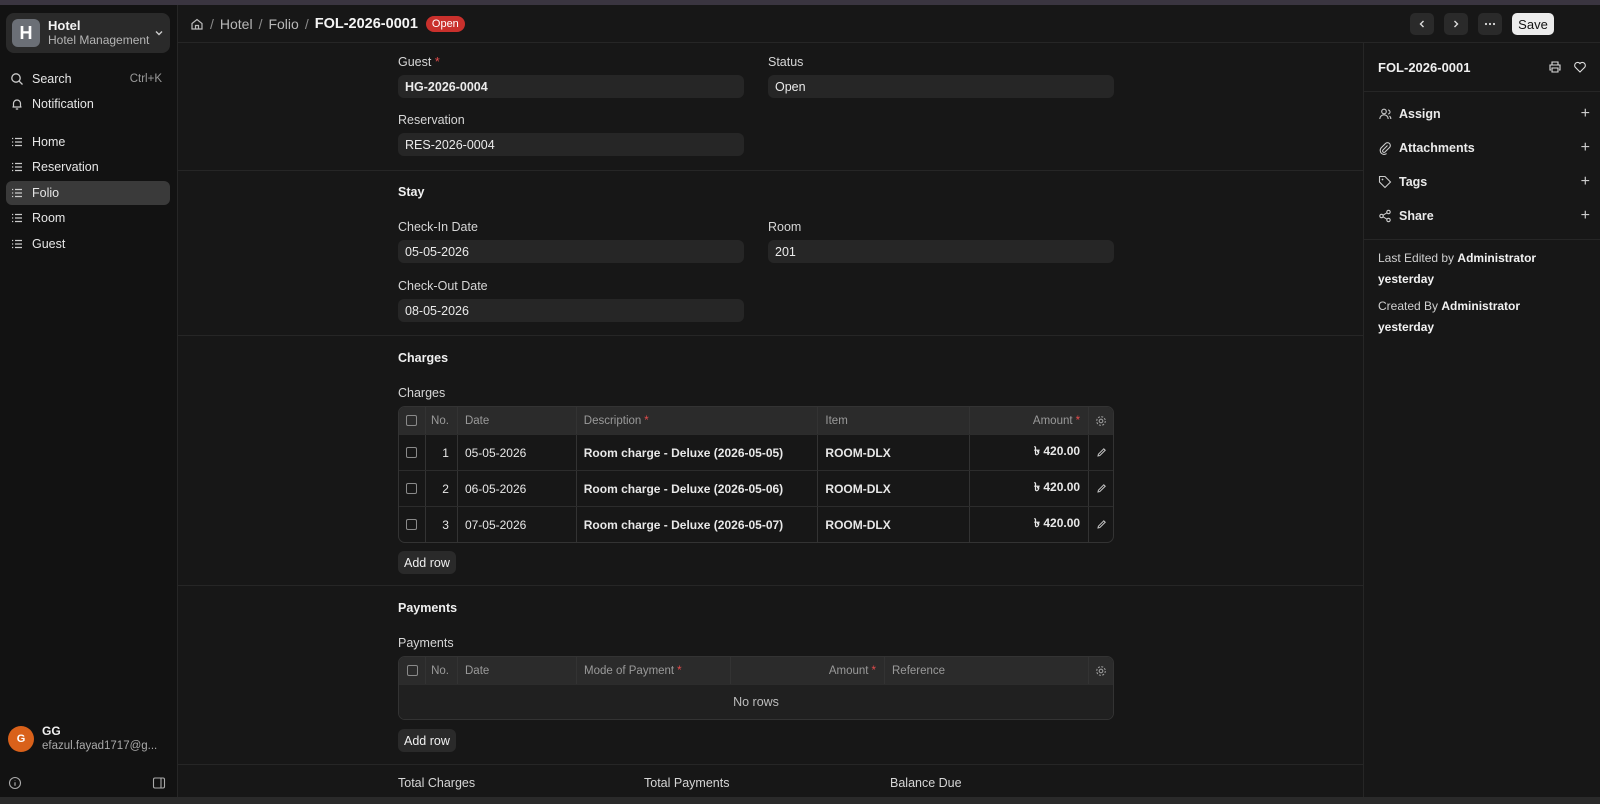 This screenshot has width=1600, height=804. Describe the element at coordinates (21, 739) in the screenshot. I see `avatar: G` at that location.